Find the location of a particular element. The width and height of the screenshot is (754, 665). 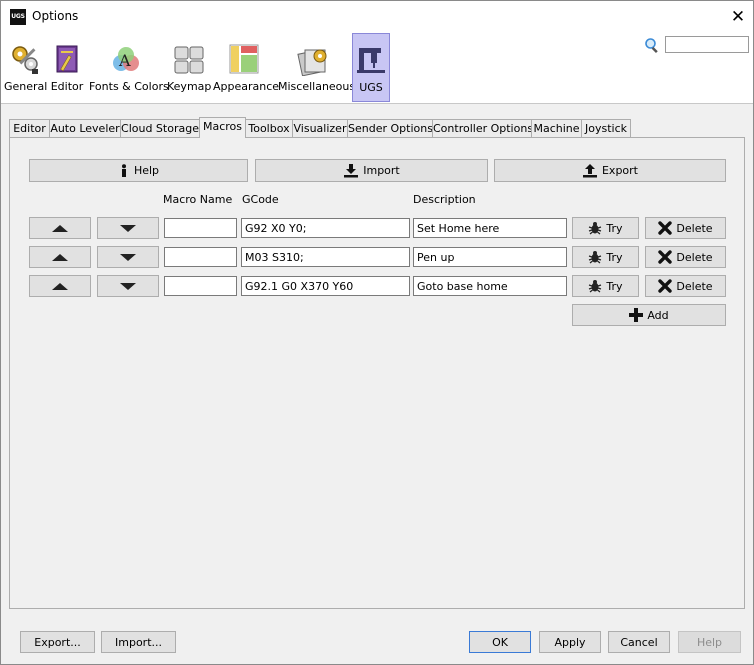

editor-book-icon is located at coordinates (67, 59).